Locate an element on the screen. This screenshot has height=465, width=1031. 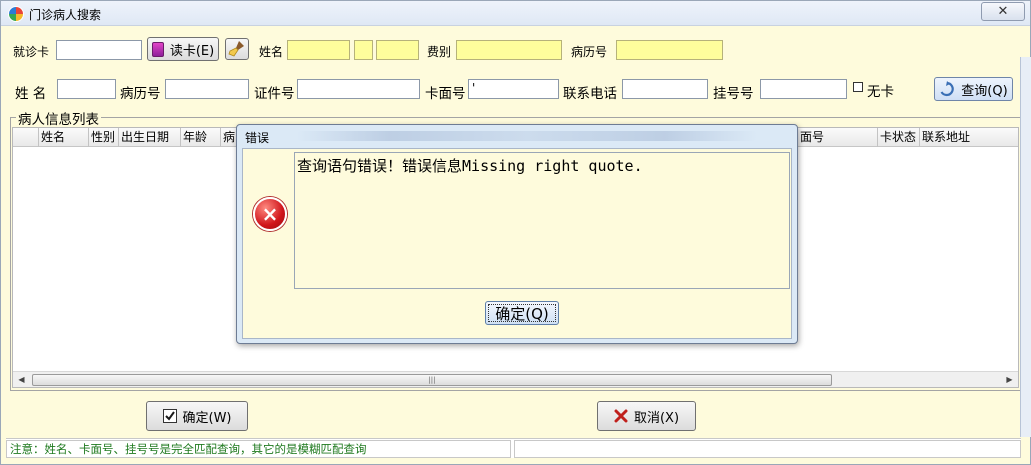
id-number-label: 证件号 is located at coordinates (274, 94).